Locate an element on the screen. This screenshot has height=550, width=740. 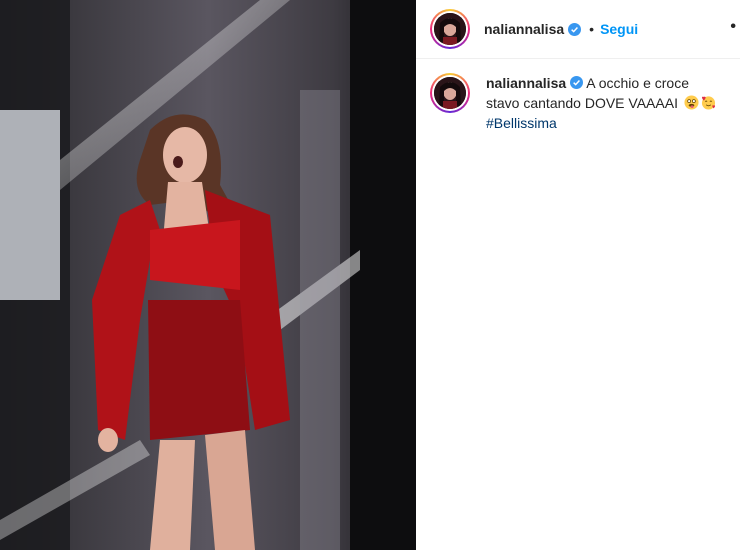
post-header: naliannalisa • Segui • is located at coordinates (578, 29).